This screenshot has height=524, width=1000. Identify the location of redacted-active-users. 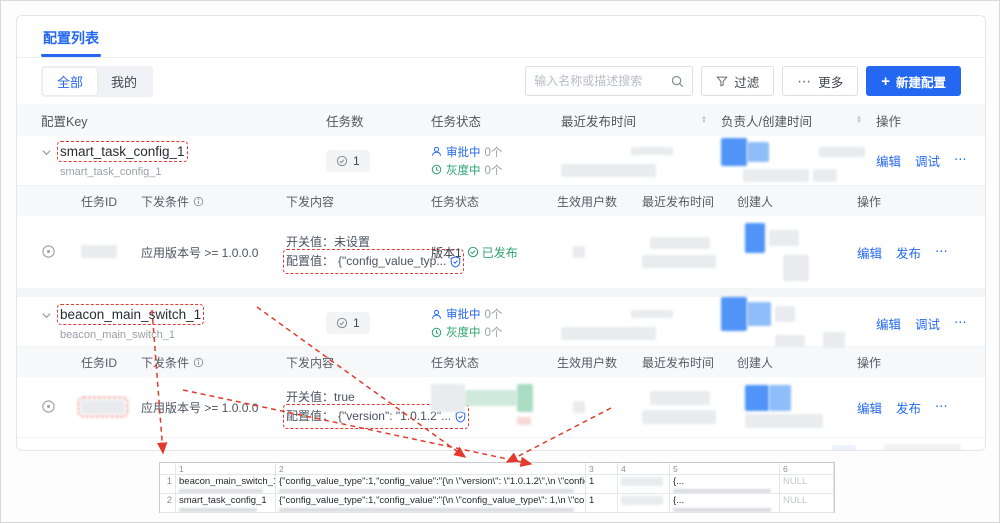
(599, 407).